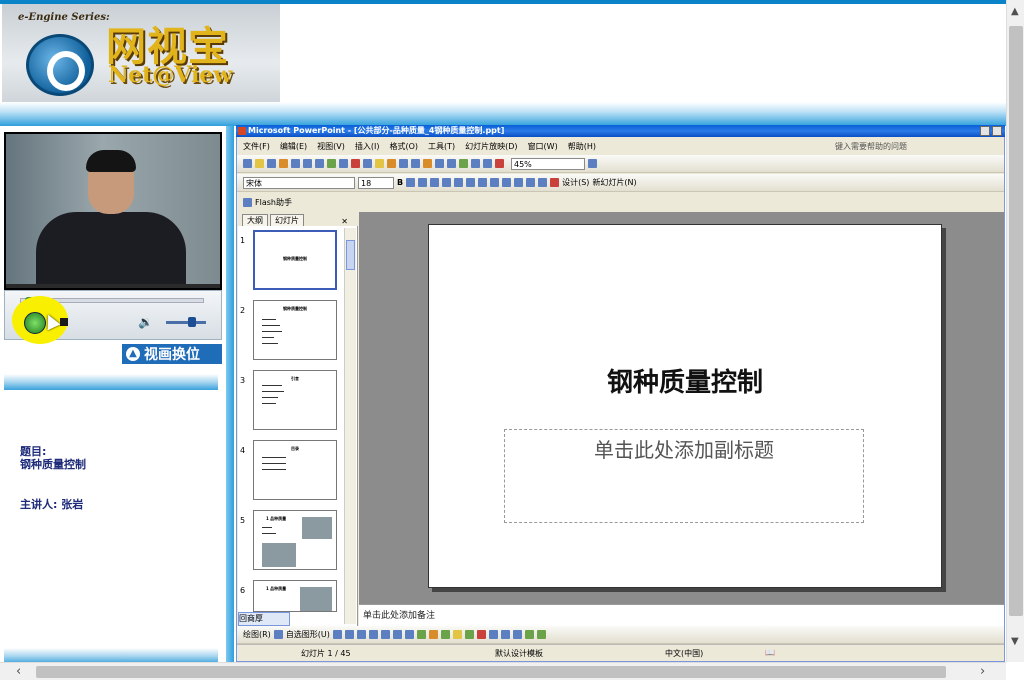  I want to click on help-search-input: 键入需要帮助的问题, so click(894, 146).